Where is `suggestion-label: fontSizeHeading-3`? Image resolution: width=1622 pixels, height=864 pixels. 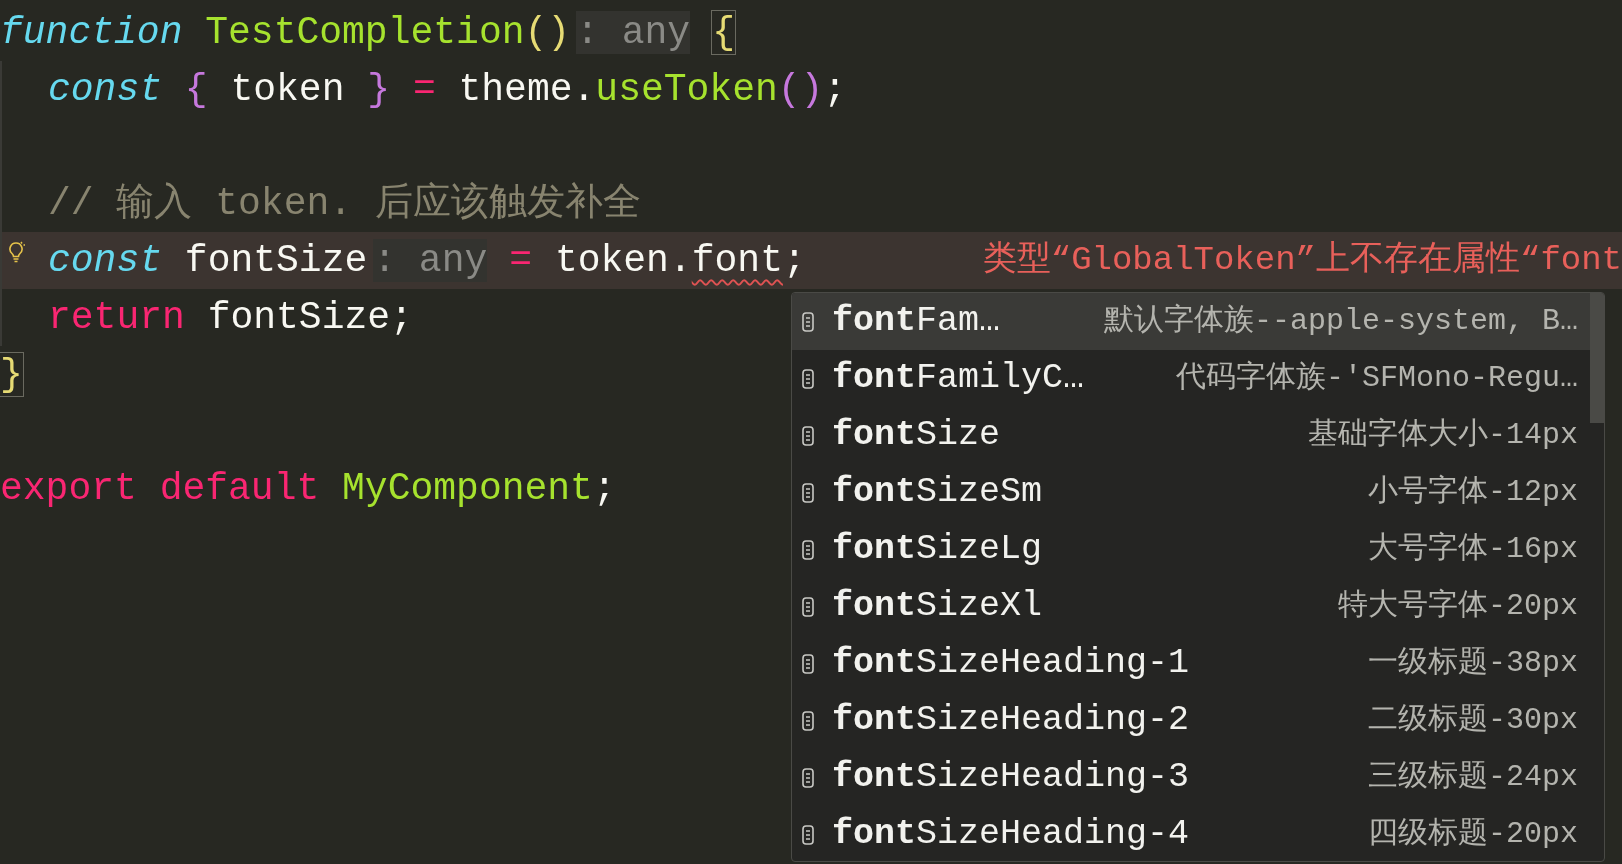 suggestion-label: fontSizeHeading-3 is located at coordinates (1011, 778).